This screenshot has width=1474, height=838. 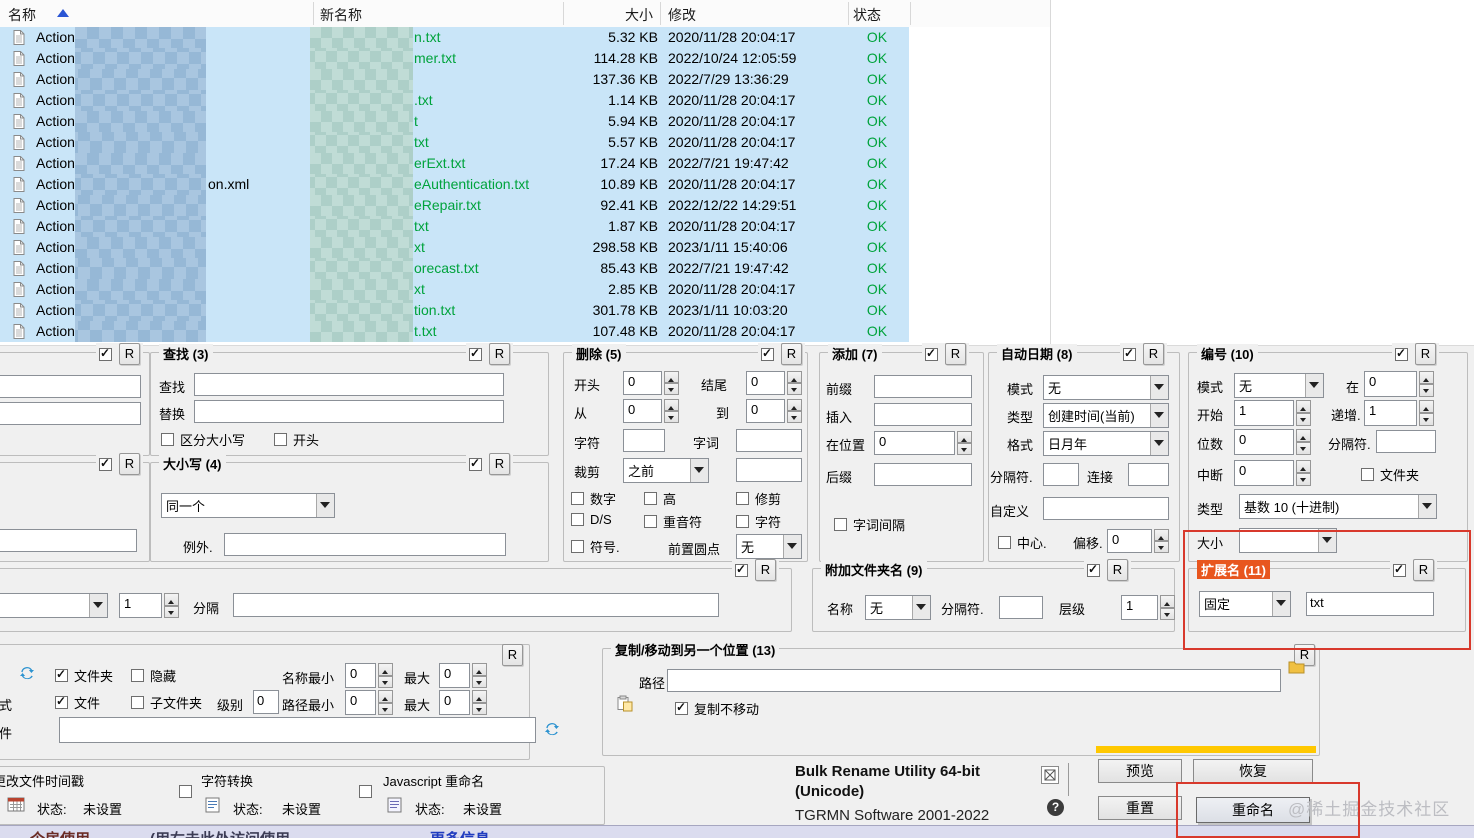 I want to click on regex-enable-checkbox, so click(x=105, y=353).